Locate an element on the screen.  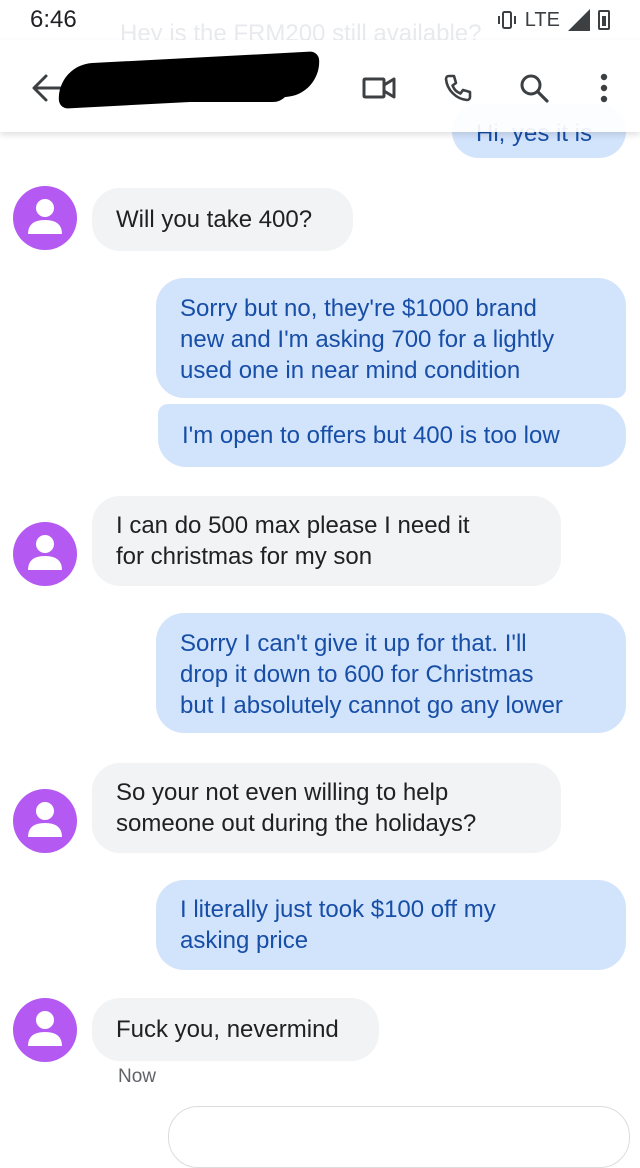
network-type: LTE is located at coordinates (542, 19).